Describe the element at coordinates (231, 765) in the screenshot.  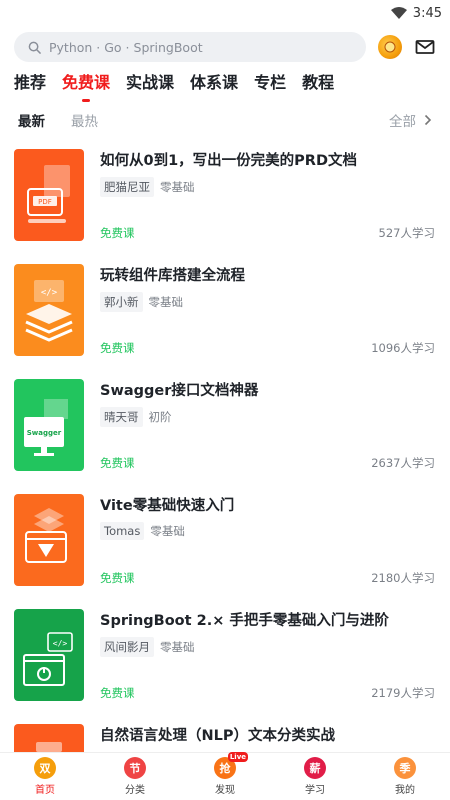
I see `discover-icon: 抢 Live` at that location.